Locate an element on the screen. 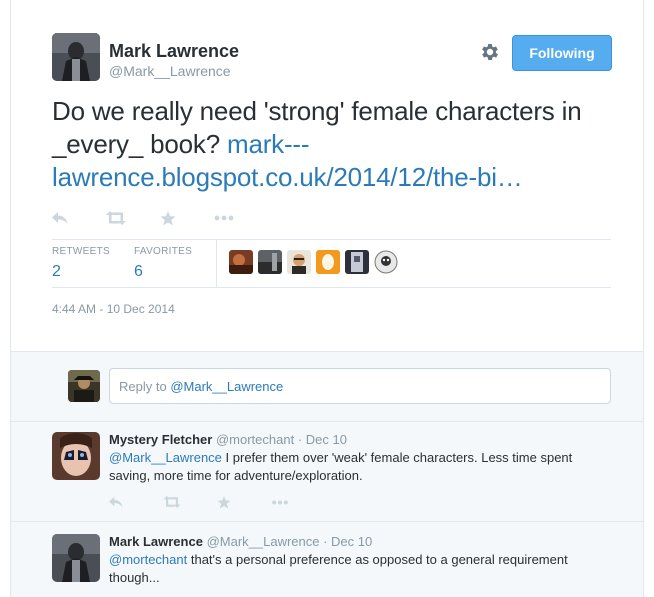 The image size is (654, 597). reply-header: Mystery Fletcher @mortechant · Dec 10 is located at coordinates (228, 439).